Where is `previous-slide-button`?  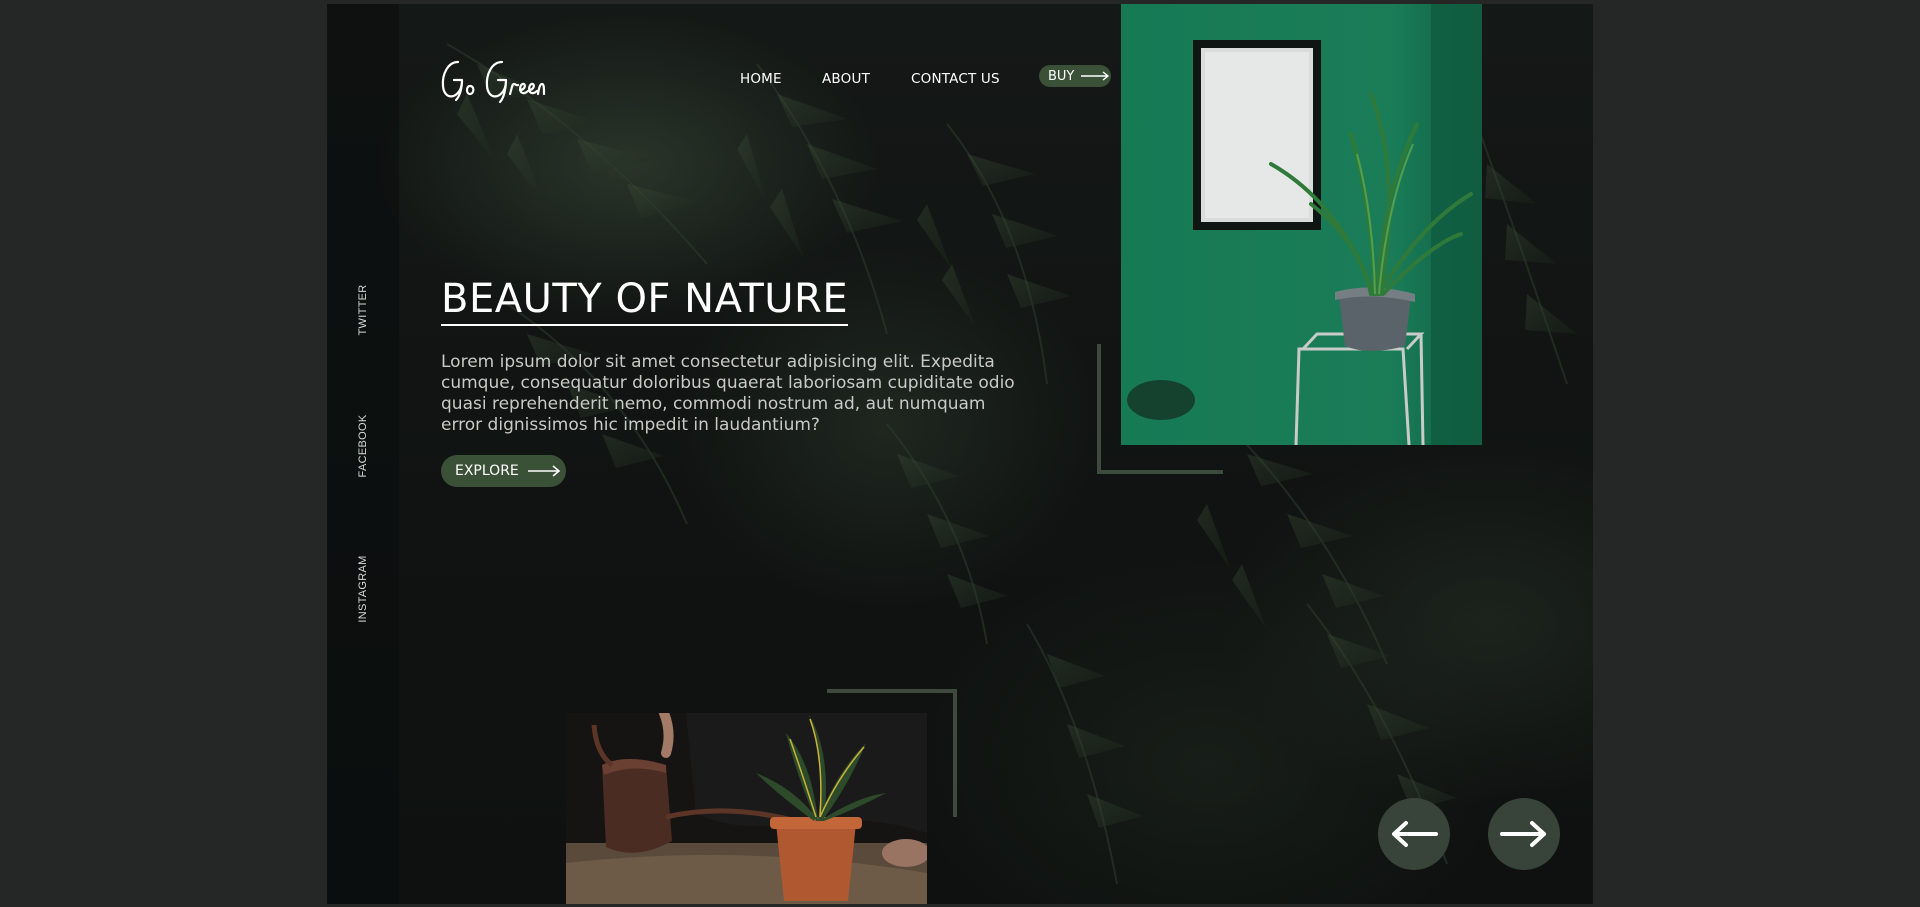
previous-slide-button is located at coordinates (1414, 834).